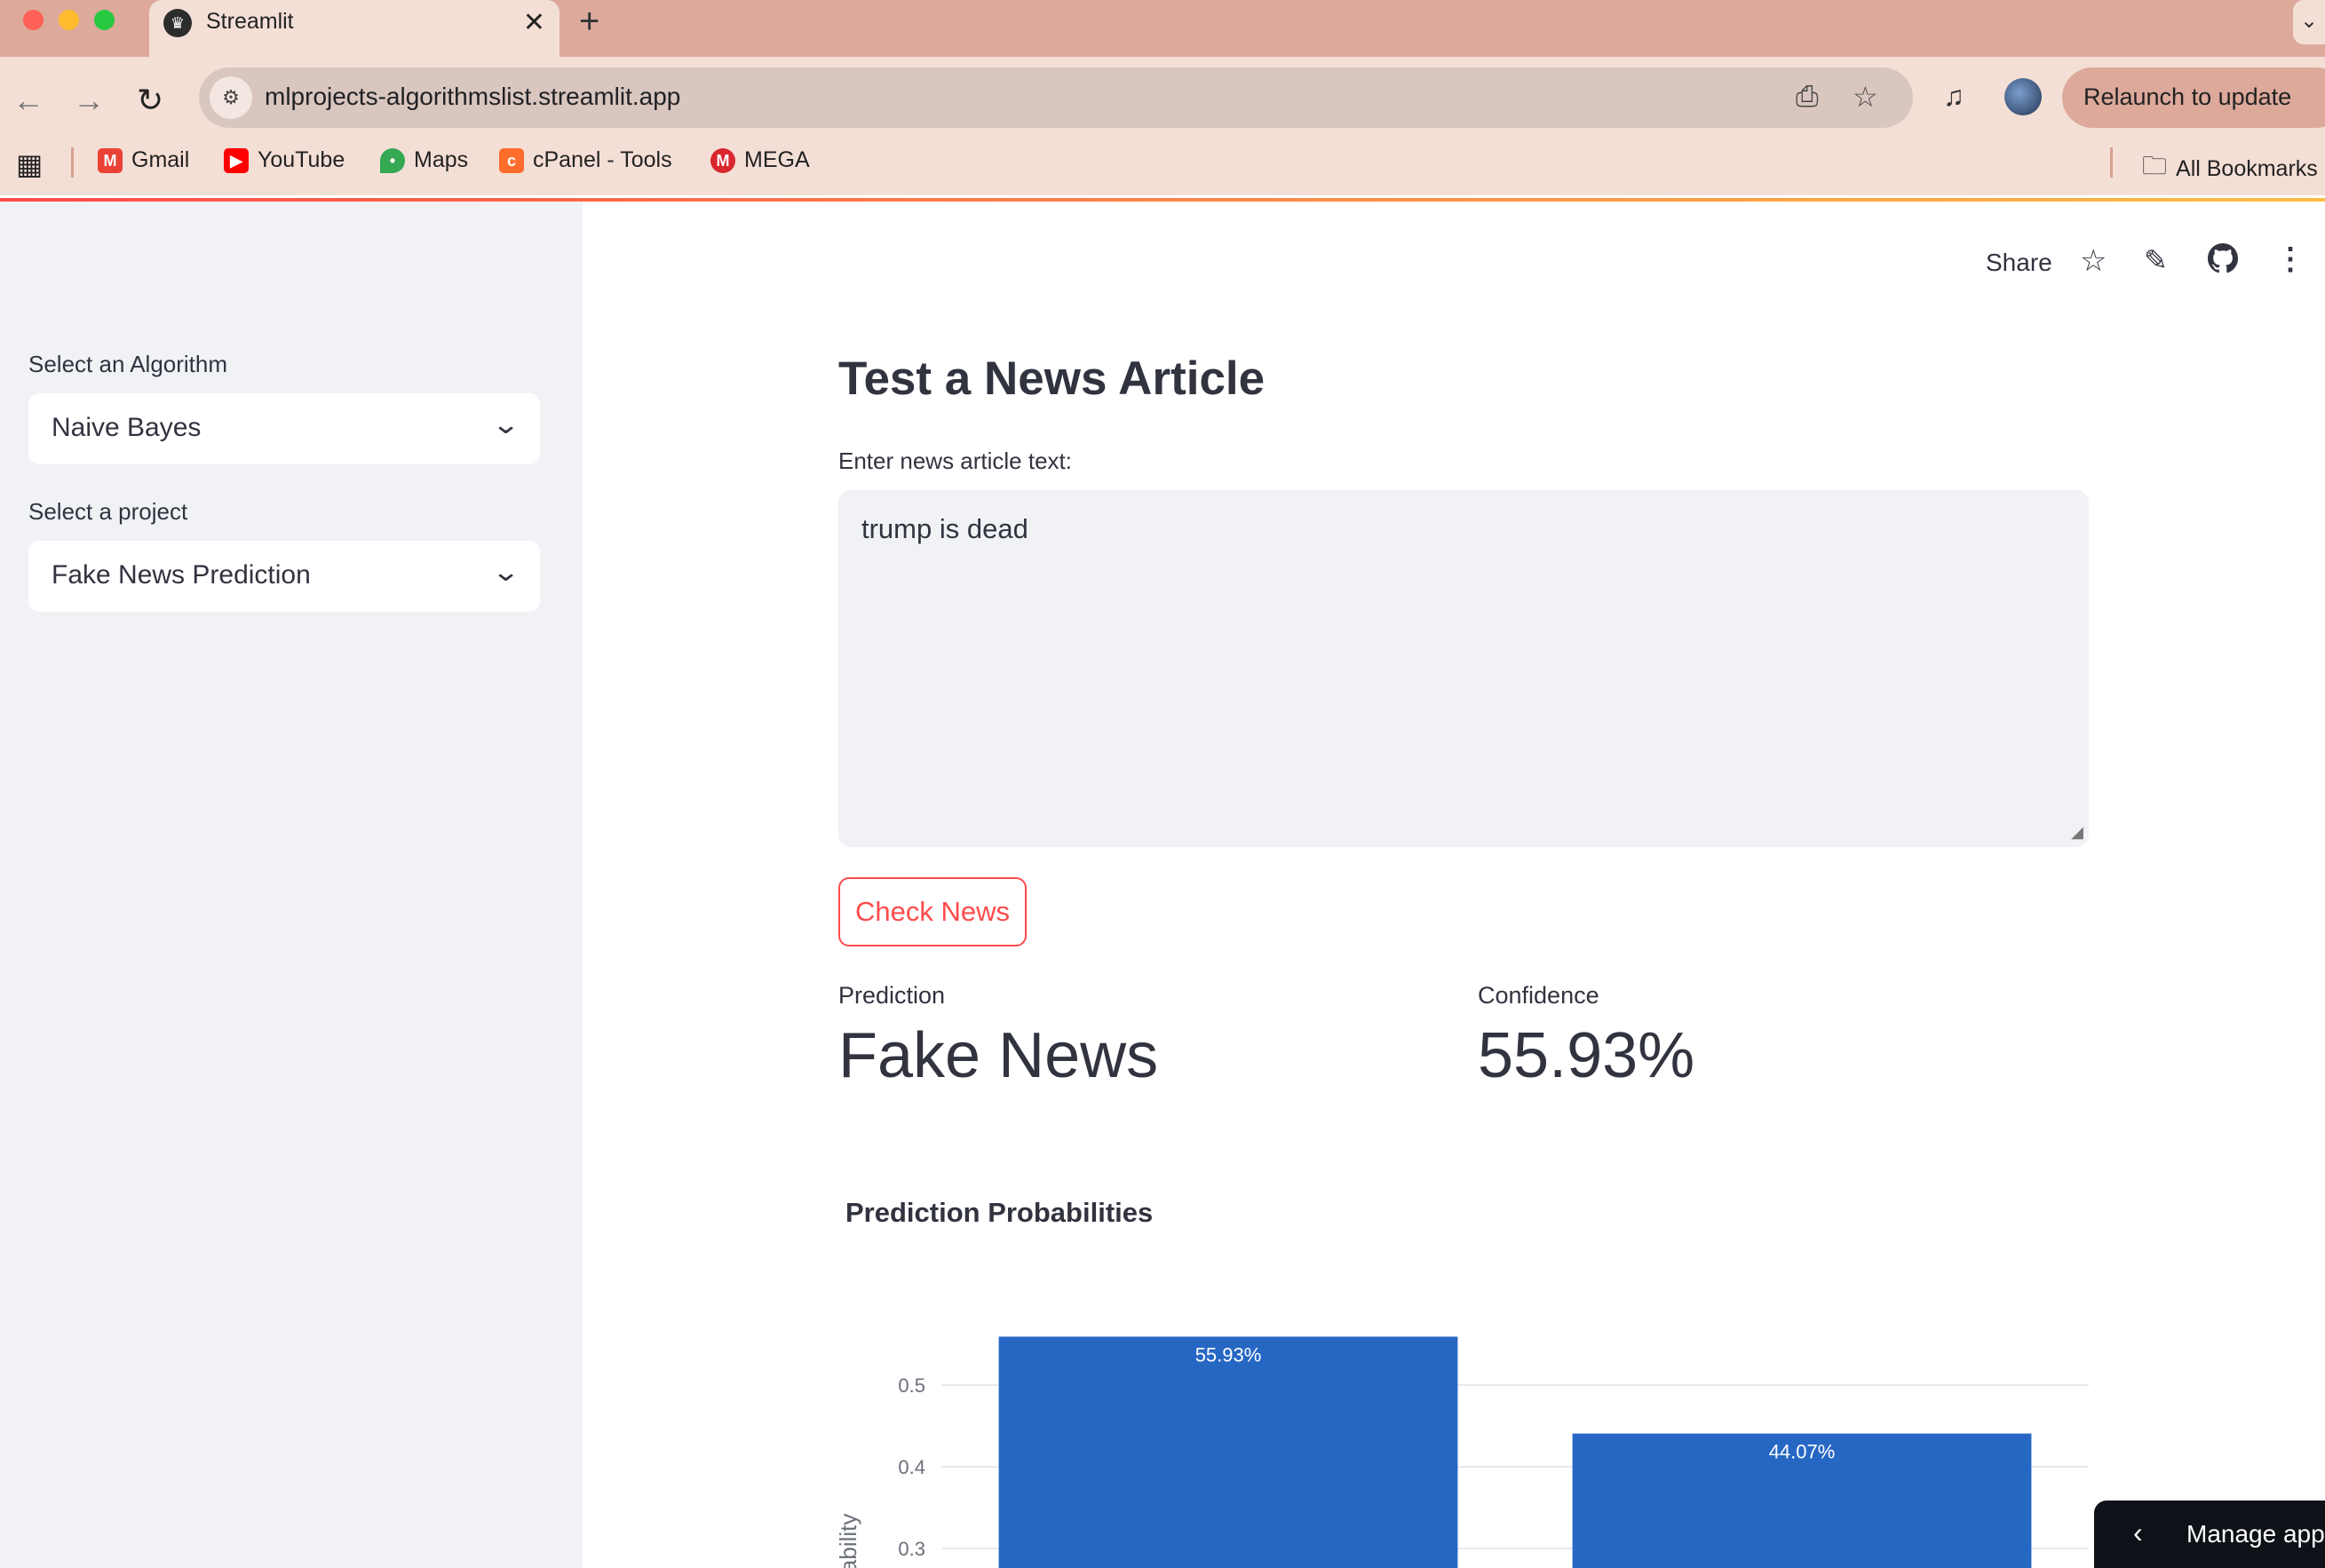 The width and height of the screenshot is (2325, 1568). What do you see at coordinates (1052, 378) in the screenshot?
I see `page-title: Test a News Article` at bounding box center [1052, 378].